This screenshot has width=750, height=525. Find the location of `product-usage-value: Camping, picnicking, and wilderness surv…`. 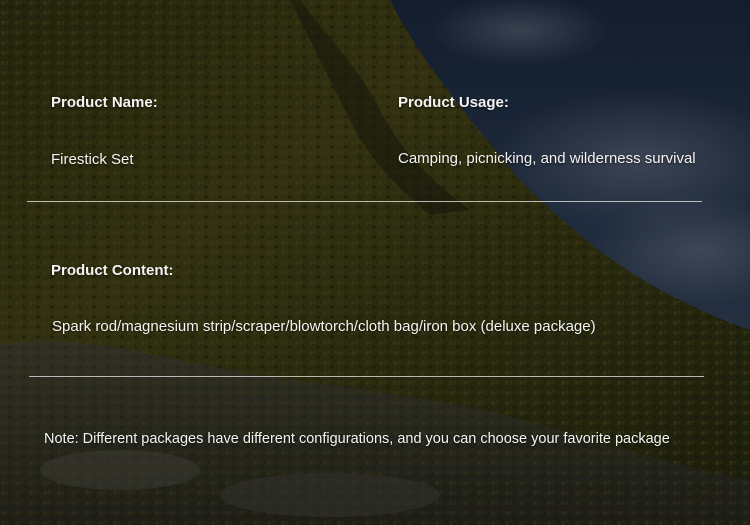

product-usage-value: Camping, picnicking, and wilderness surv… is located at coordinates (547, 158).